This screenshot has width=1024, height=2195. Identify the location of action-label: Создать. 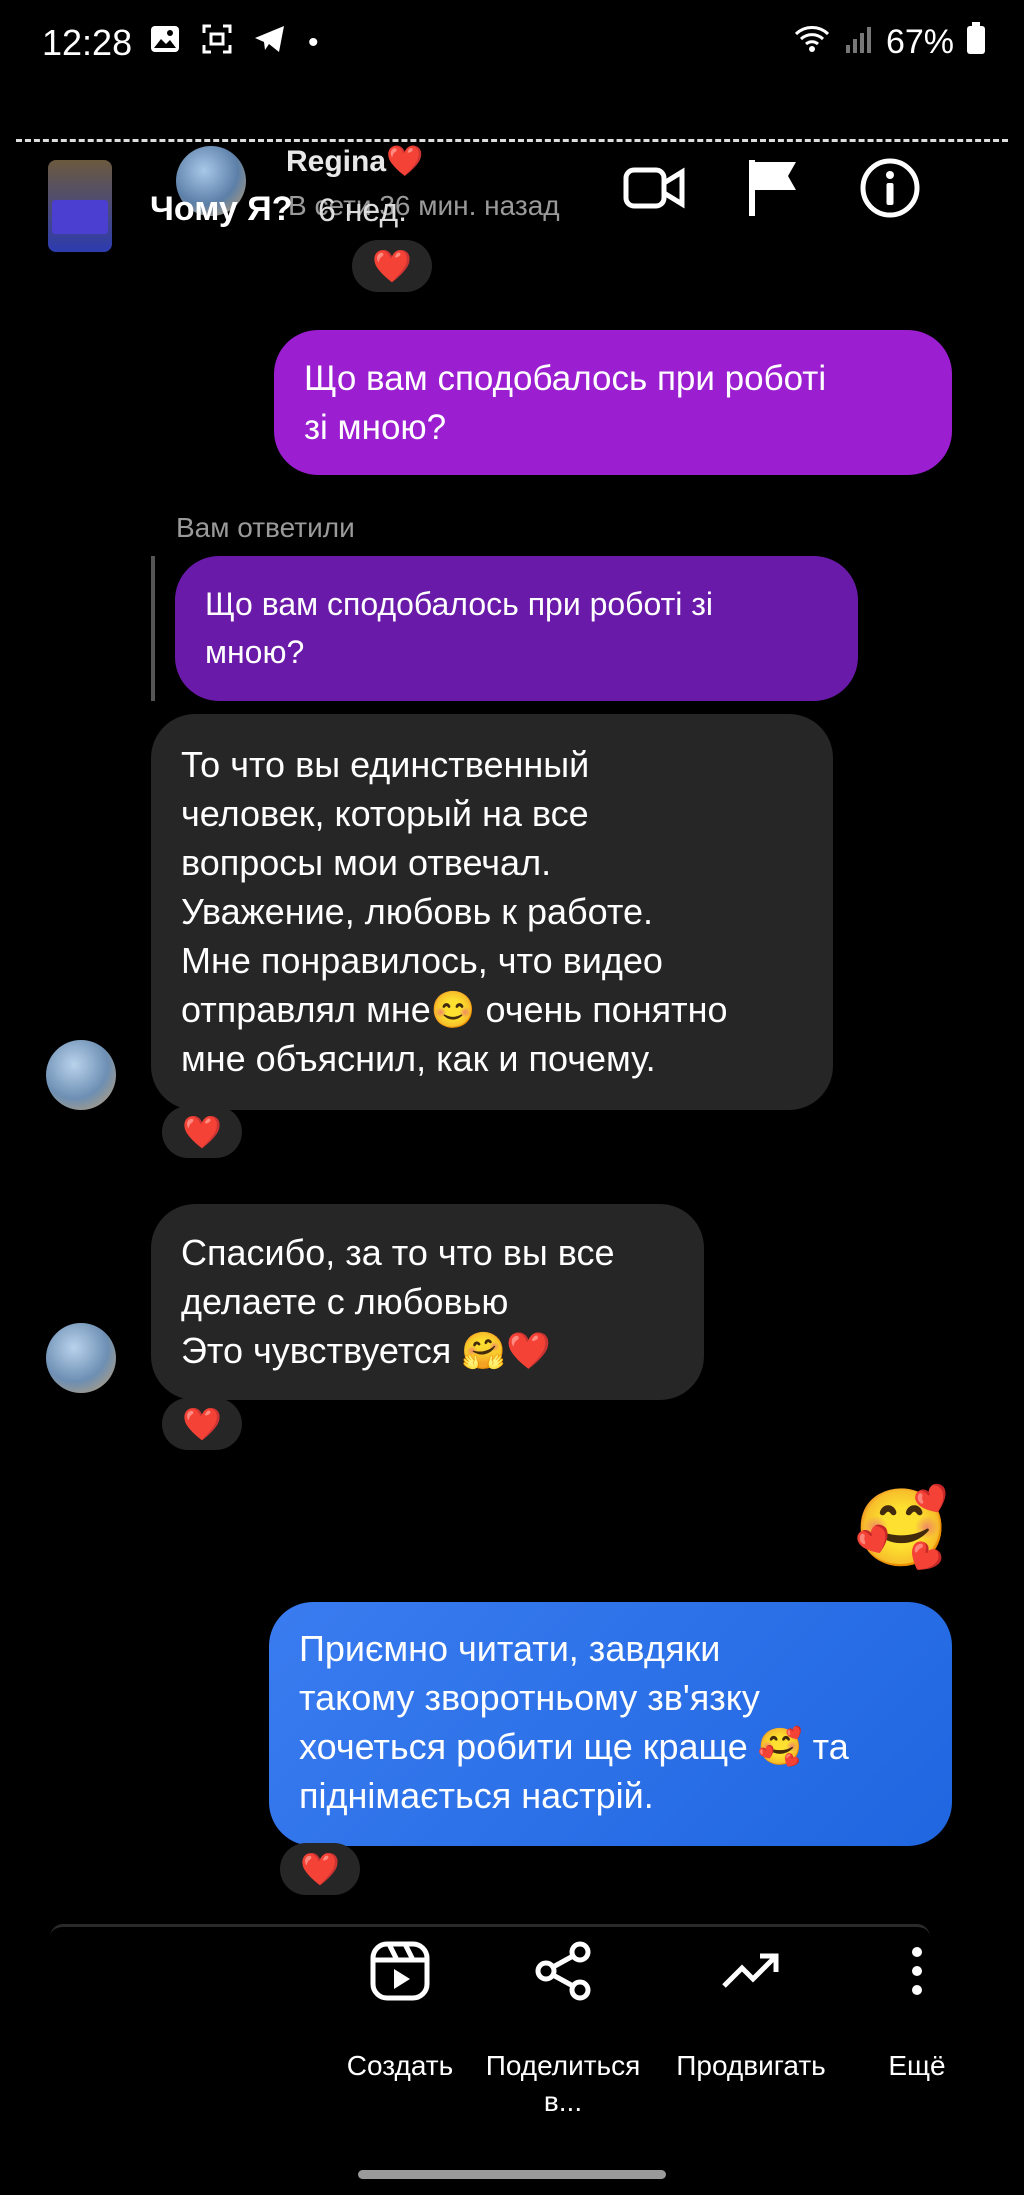
(400, 2065).